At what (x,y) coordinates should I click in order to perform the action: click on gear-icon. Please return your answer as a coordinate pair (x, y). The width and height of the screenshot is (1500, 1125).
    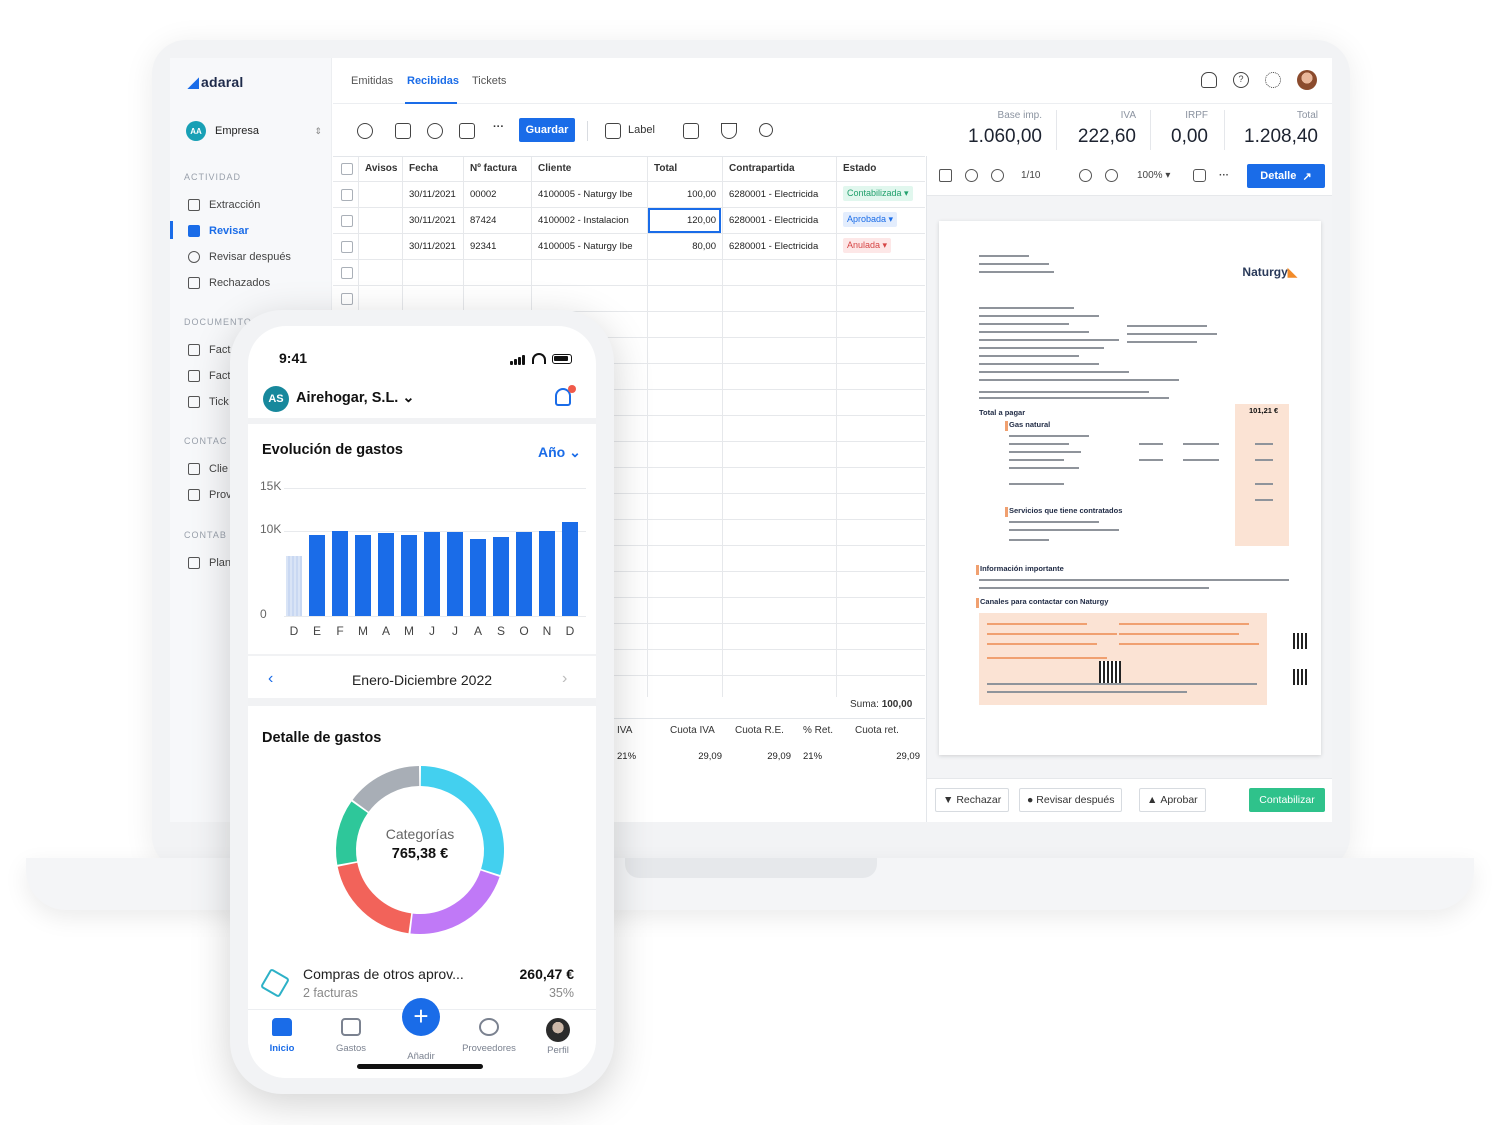
    Looking at the image, I should click on (1273, 80).